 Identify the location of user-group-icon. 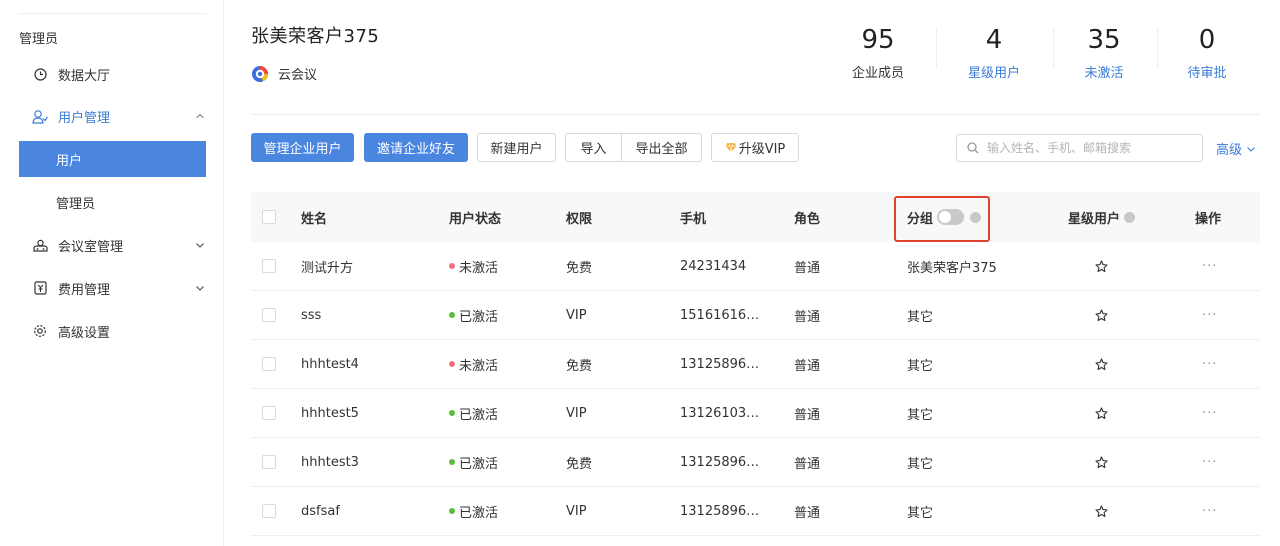
(40, 116).